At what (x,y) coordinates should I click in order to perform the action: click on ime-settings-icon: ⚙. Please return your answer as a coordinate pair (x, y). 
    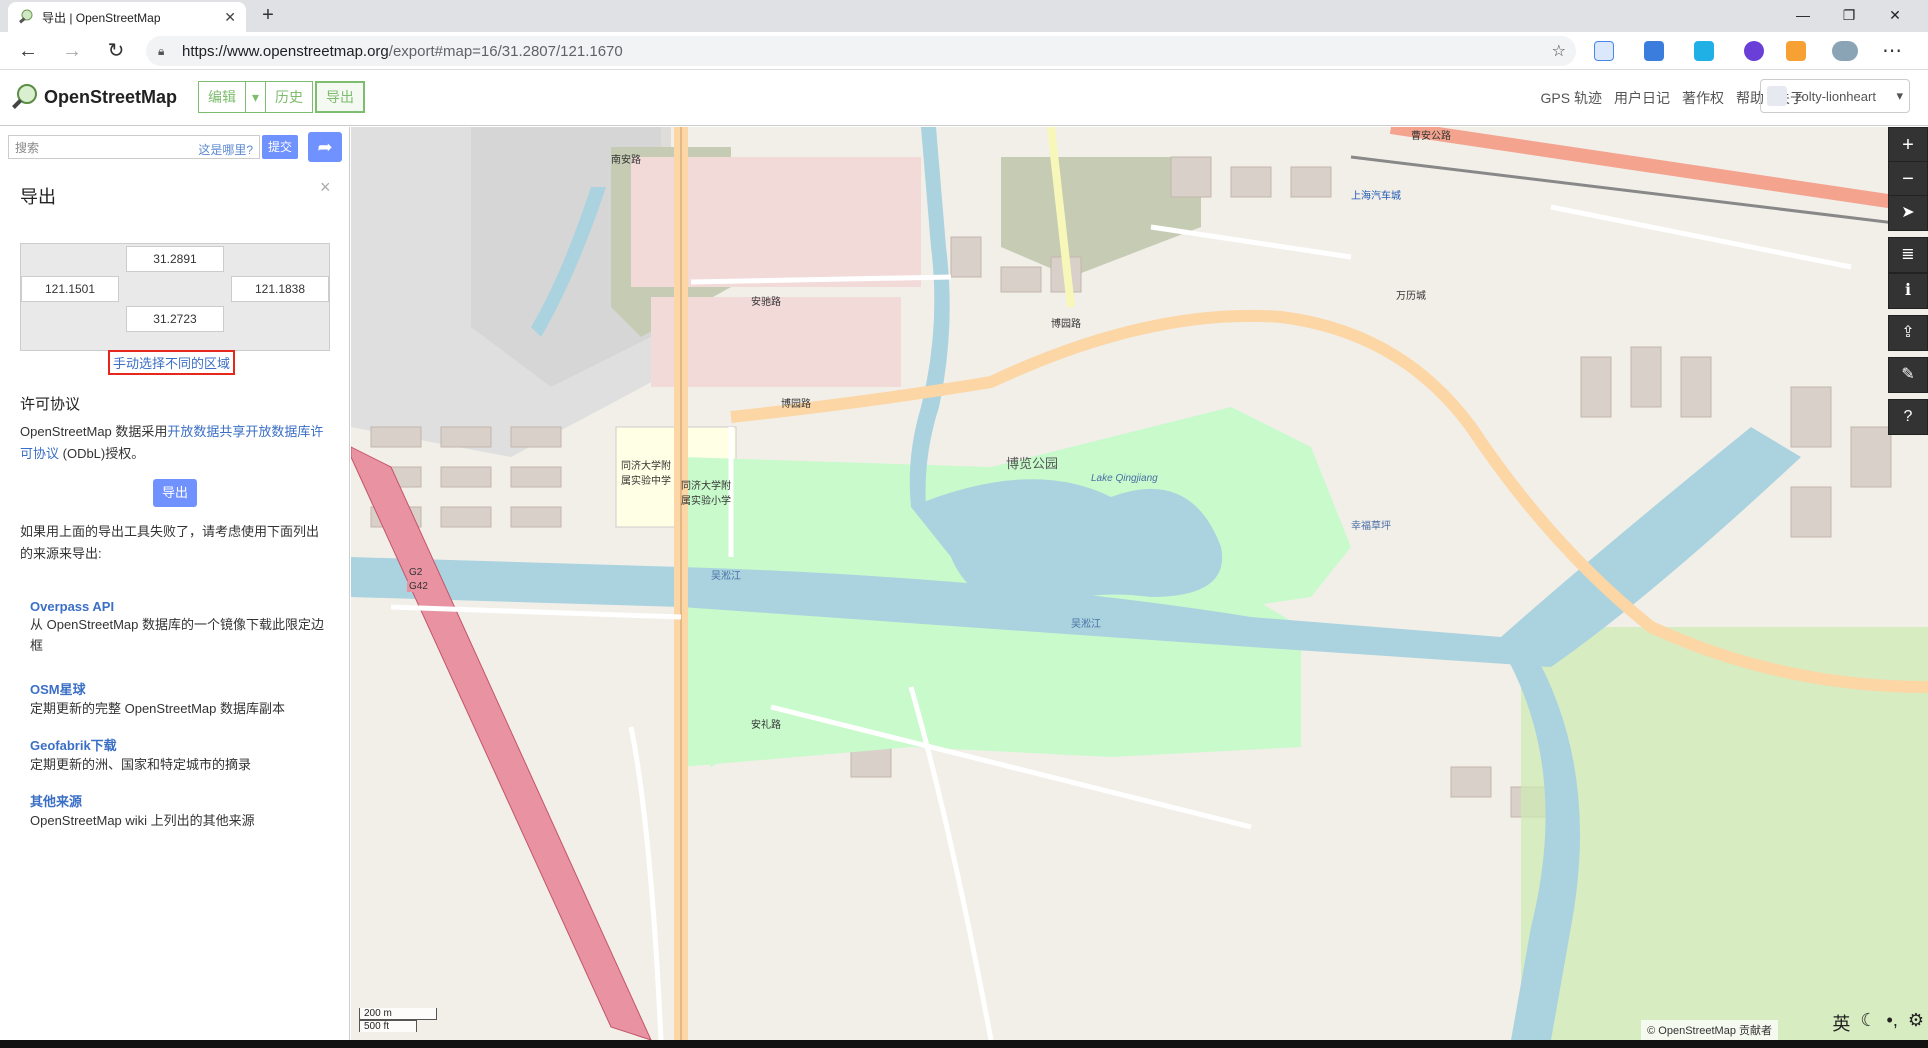
    Looking at the image, I should click on (1916, 1023).